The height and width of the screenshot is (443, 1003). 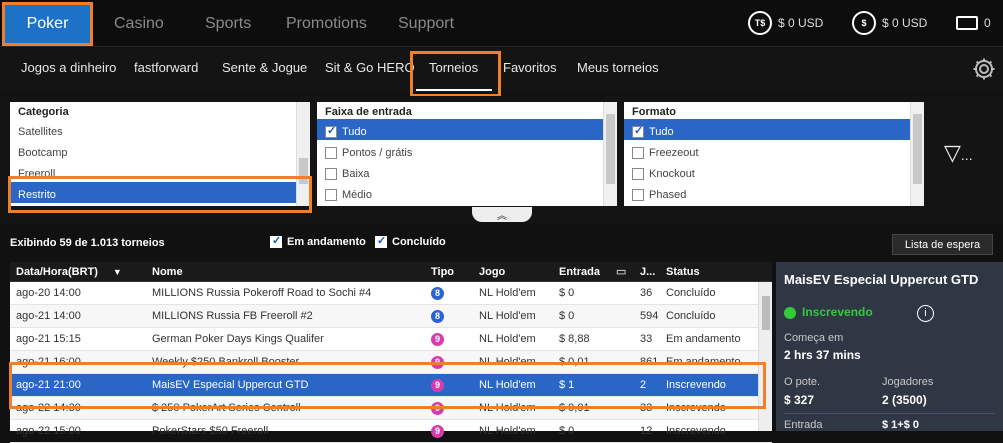 What do you see at coordinates (905, 23) in the screenshot?
I see `cash-balance-value: $ 0 USD` at bounding box center [905, 23].